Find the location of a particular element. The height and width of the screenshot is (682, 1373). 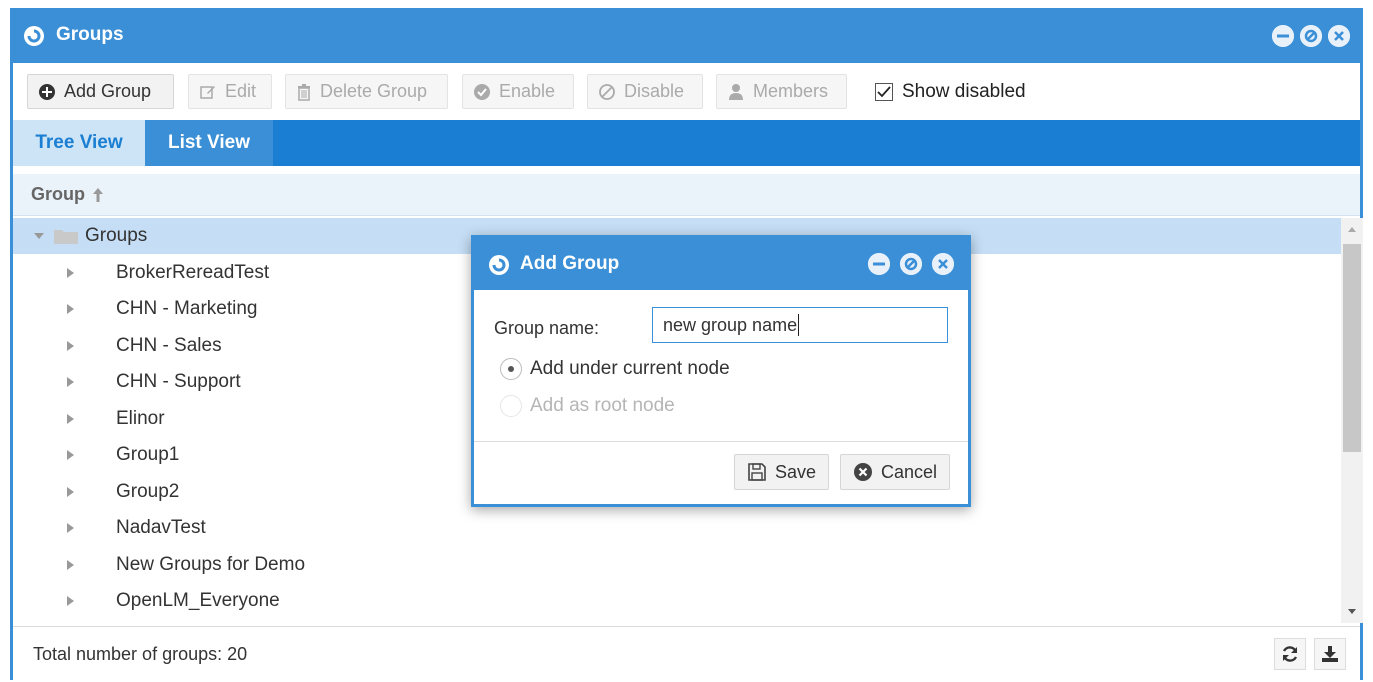

grid-footer: Total number of groups: 20 is located at coordinates (686, 653).